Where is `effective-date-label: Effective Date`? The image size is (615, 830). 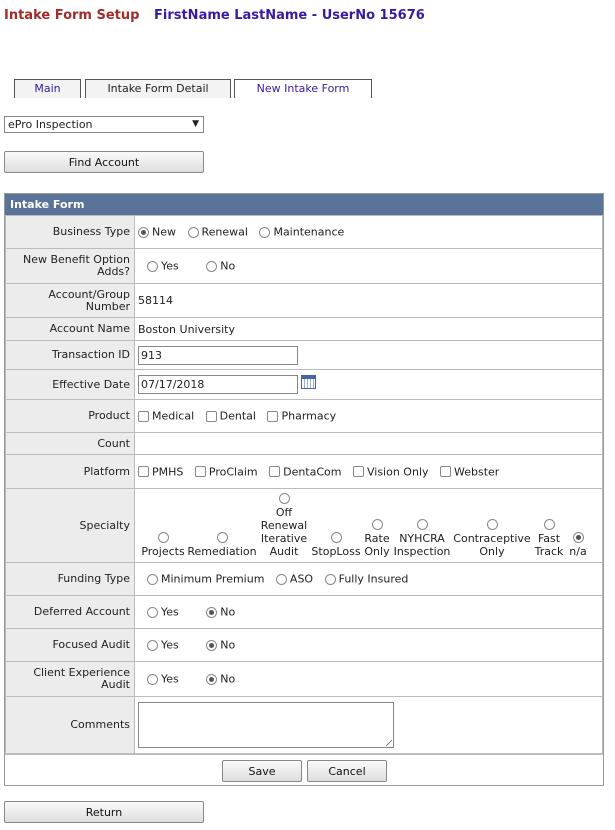 effective-date-label: Effective Date is located at coordinates (70, 384).